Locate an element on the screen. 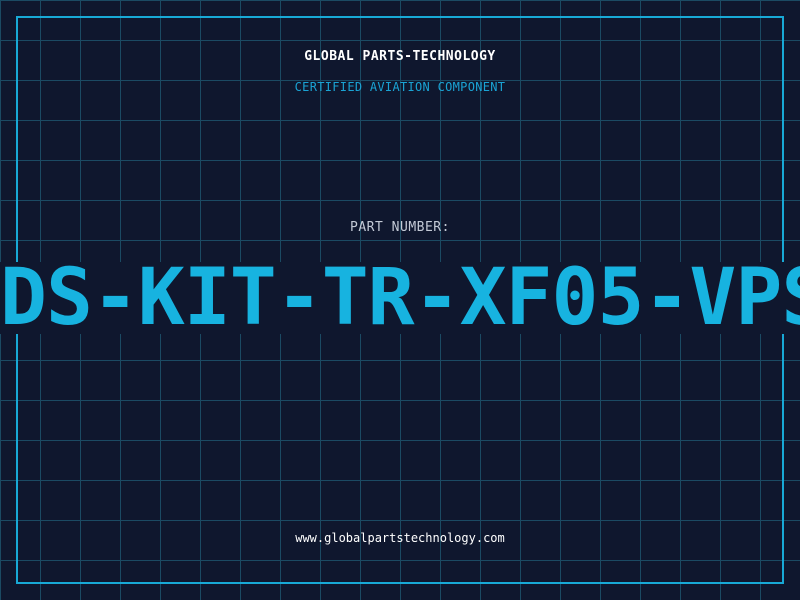 This screenshot has height=600, width=800. website-url: www.globalpartstechnology.com is located at coordinates (400, 538).